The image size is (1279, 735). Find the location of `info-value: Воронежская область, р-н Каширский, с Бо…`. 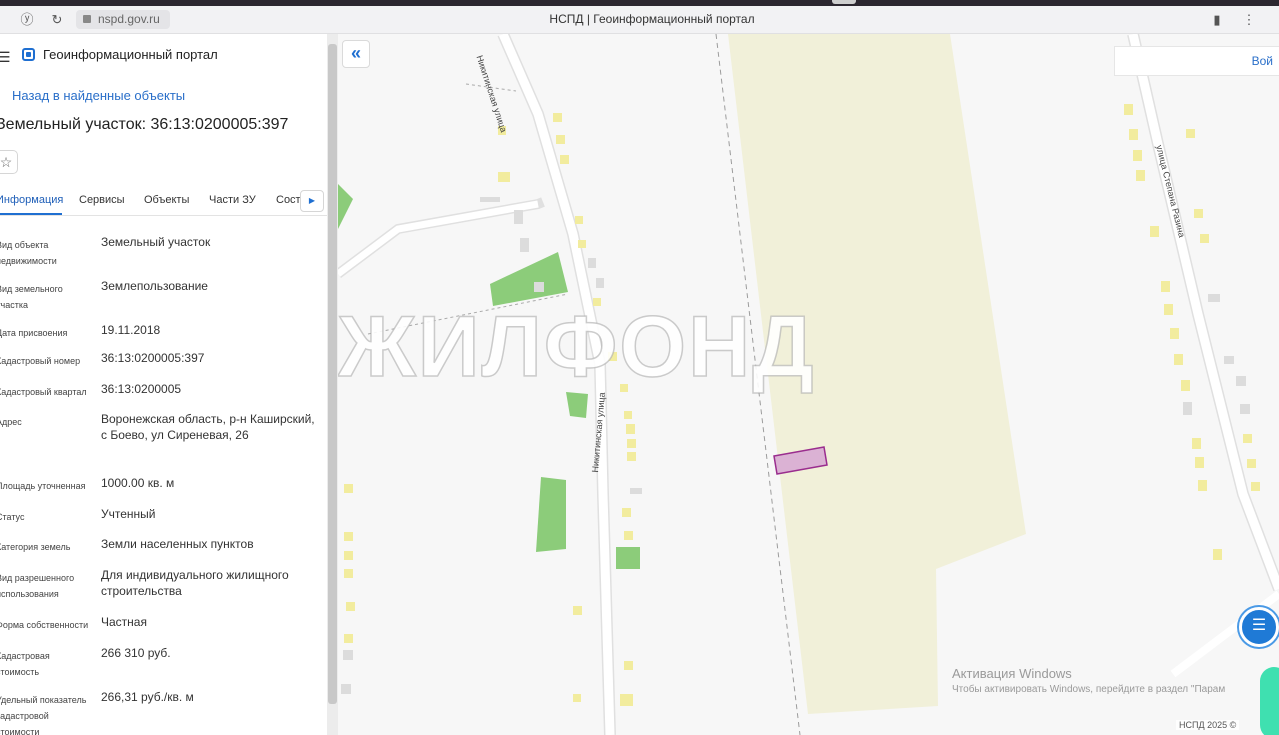

info-value: Воронежская область, р-н Каширский, с Бо… is located at coordinates (208, 427).